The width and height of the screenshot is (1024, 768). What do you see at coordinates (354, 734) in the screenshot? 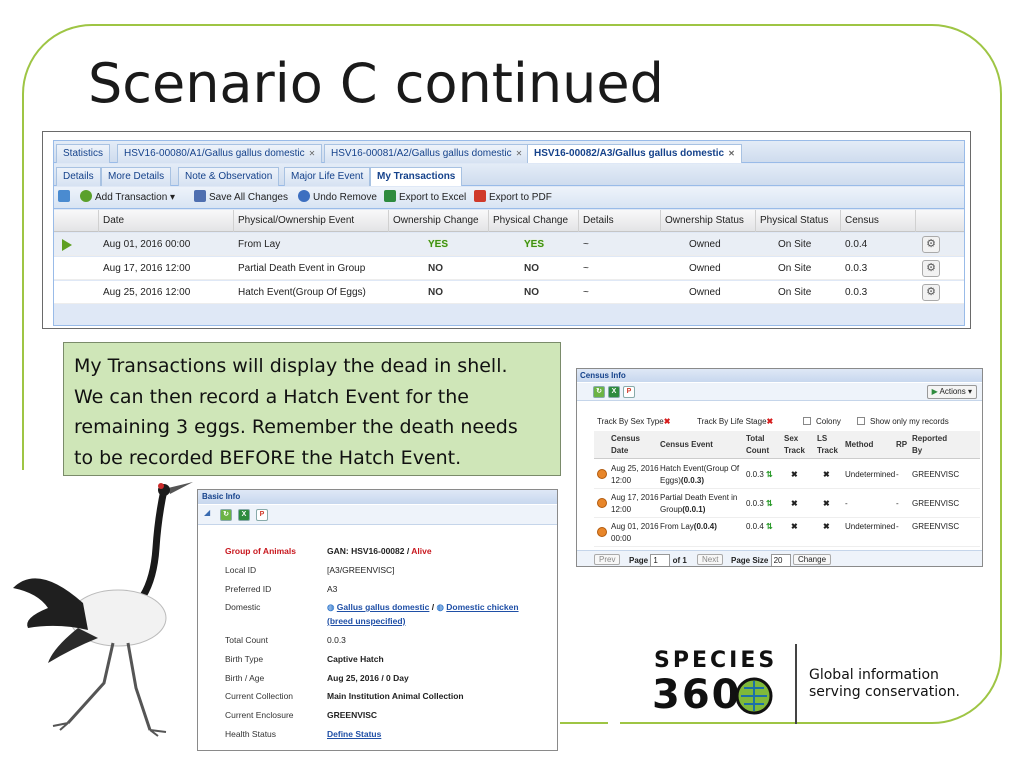
I see `define-status-link: Define Status` at bounding box center [354, 734].